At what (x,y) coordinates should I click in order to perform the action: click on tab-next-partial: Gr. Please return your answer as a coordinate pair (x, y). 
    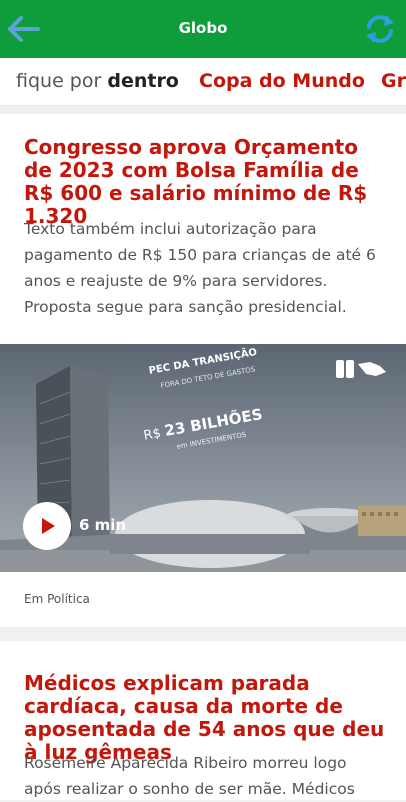
    Looking at the image, I should click on (393, 81).